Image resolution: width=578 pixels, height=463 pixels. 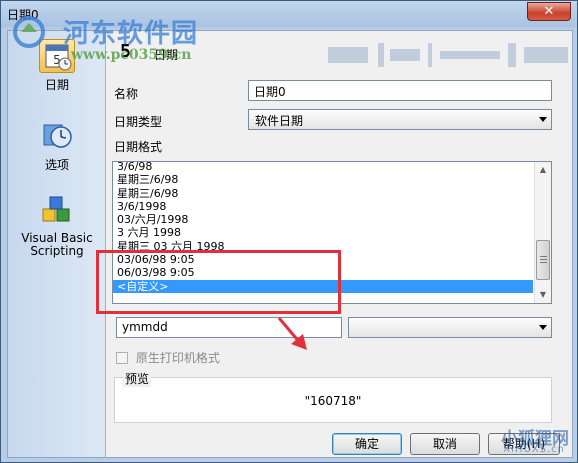 I want to click on name-label: 名称, so click(x=126, y=94).